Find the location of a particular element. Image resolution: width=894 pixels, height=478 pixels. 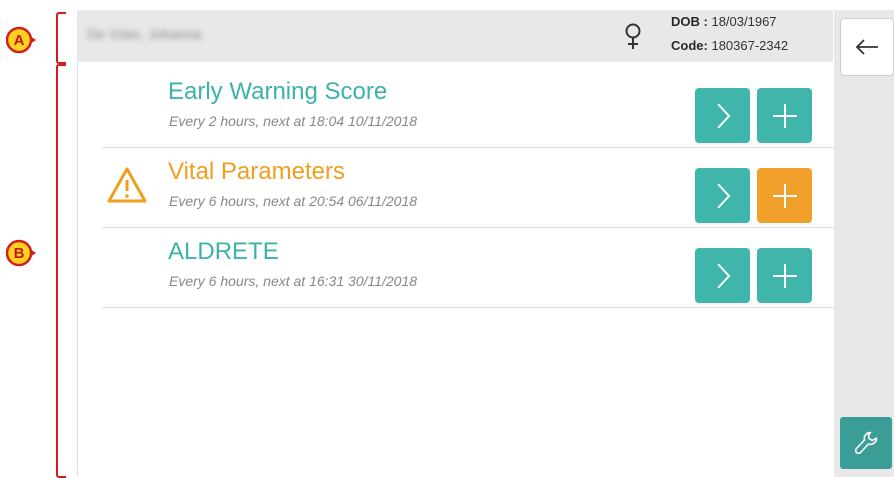

list-item-title: Vital Parameters is located at coordinates (256, 172).